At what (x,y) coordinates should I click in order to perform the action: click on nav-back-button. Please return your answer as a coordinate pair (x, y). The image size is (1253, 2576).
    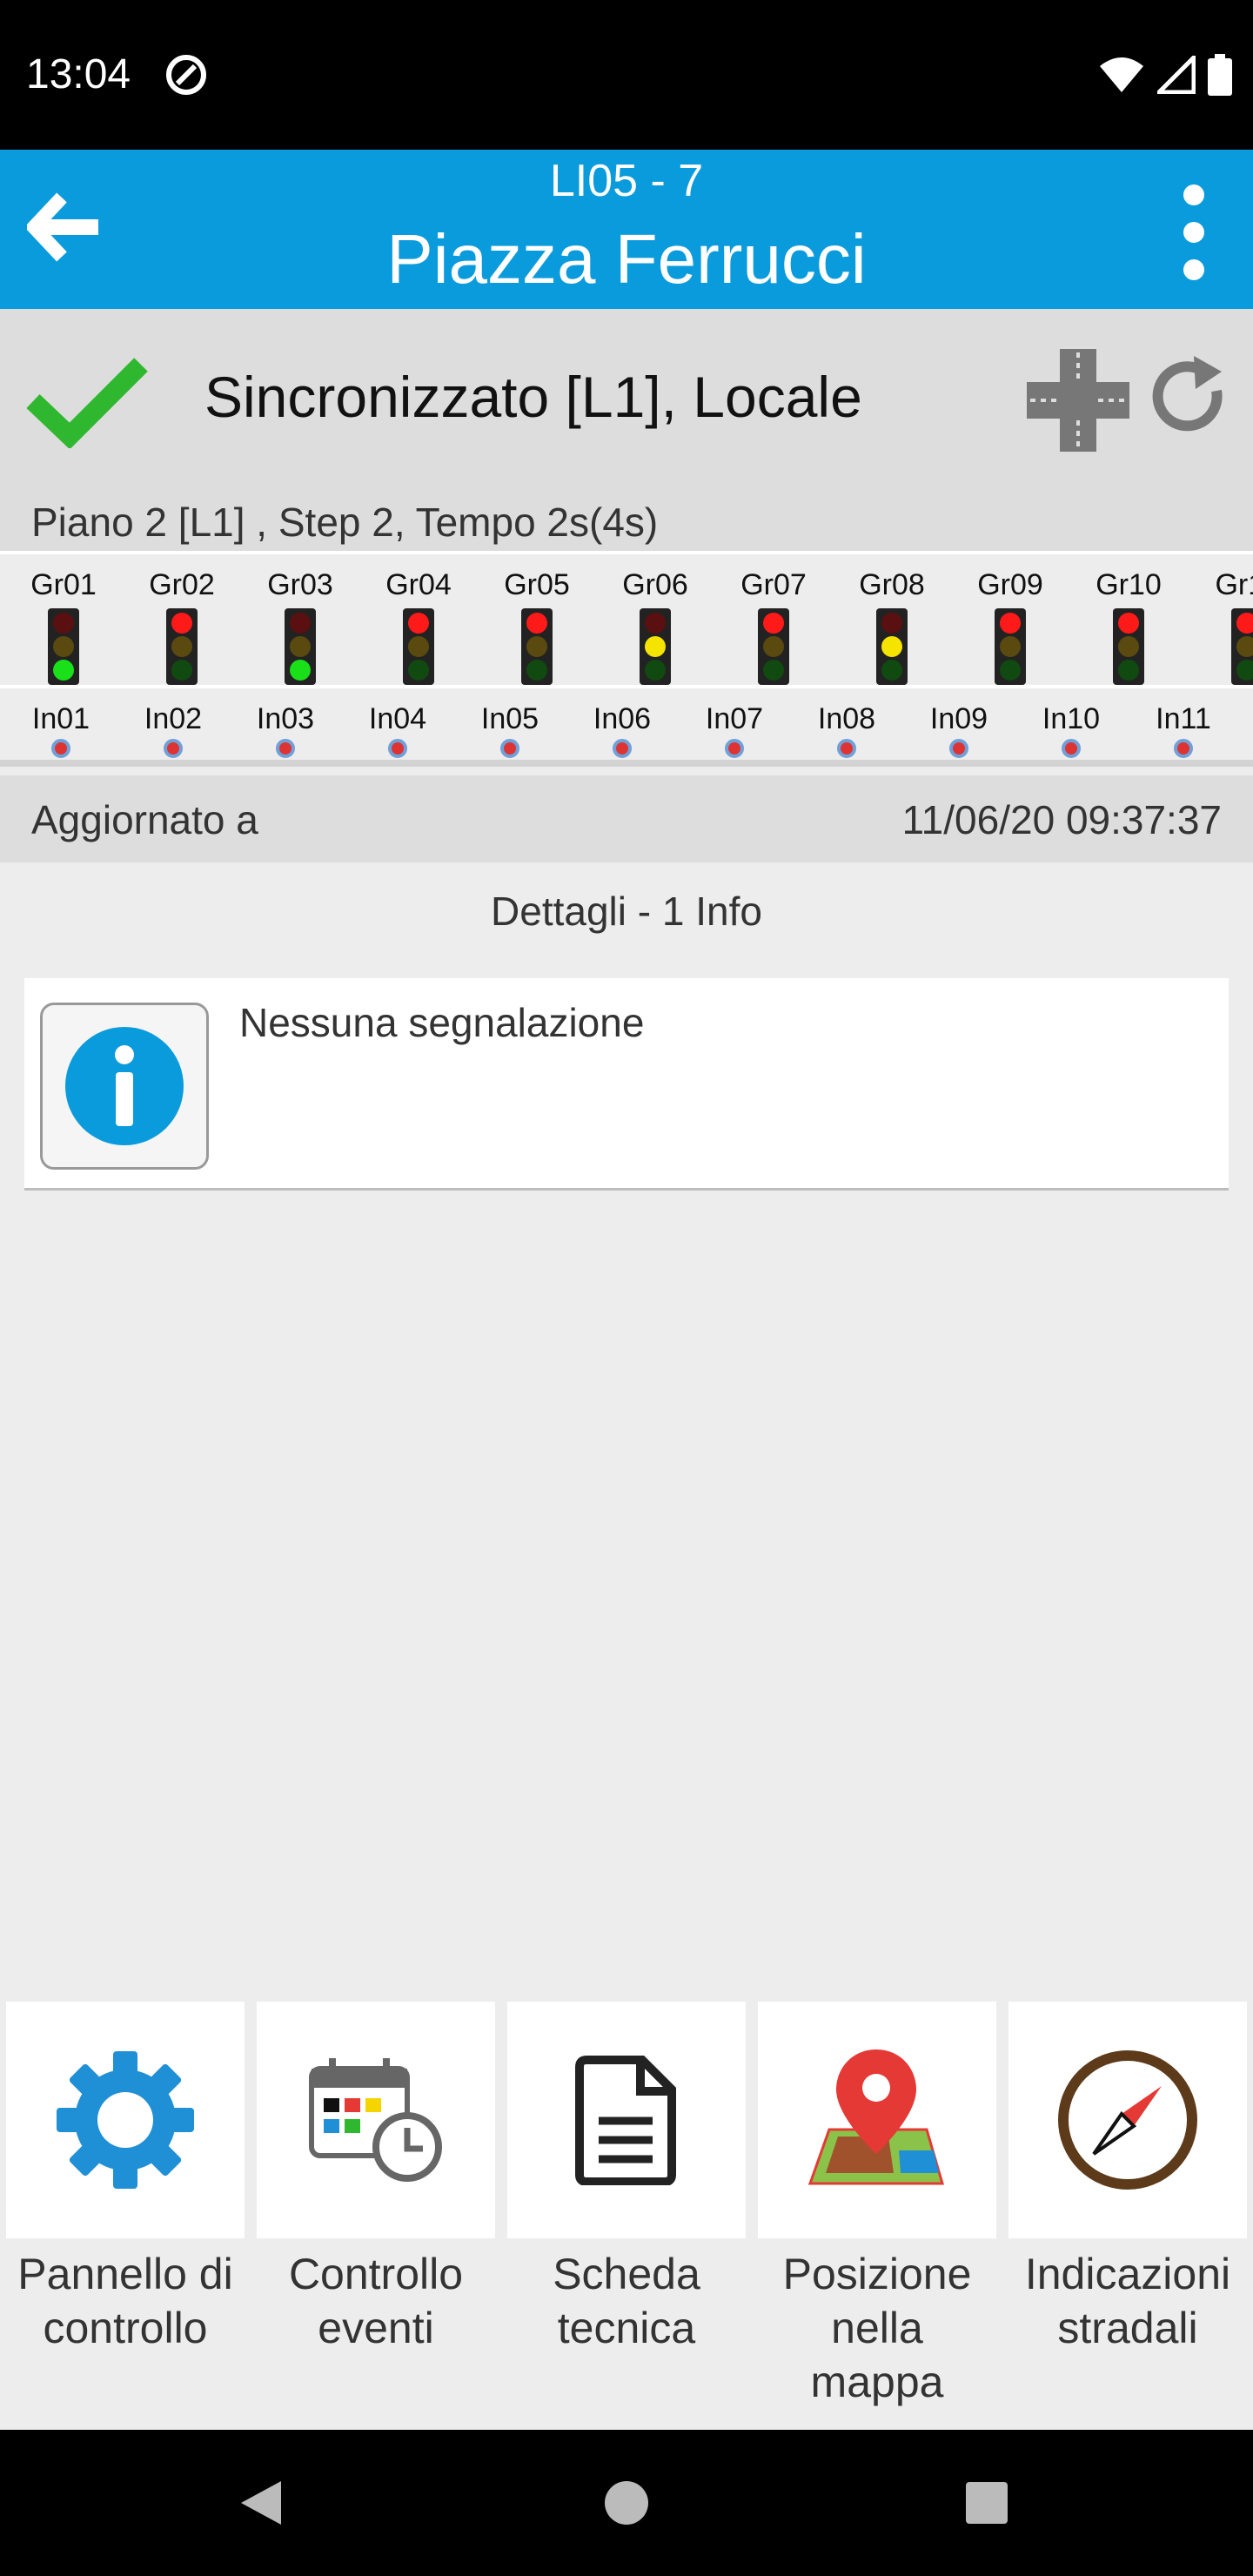
    Looking at the image, I should click on (261, 2503).